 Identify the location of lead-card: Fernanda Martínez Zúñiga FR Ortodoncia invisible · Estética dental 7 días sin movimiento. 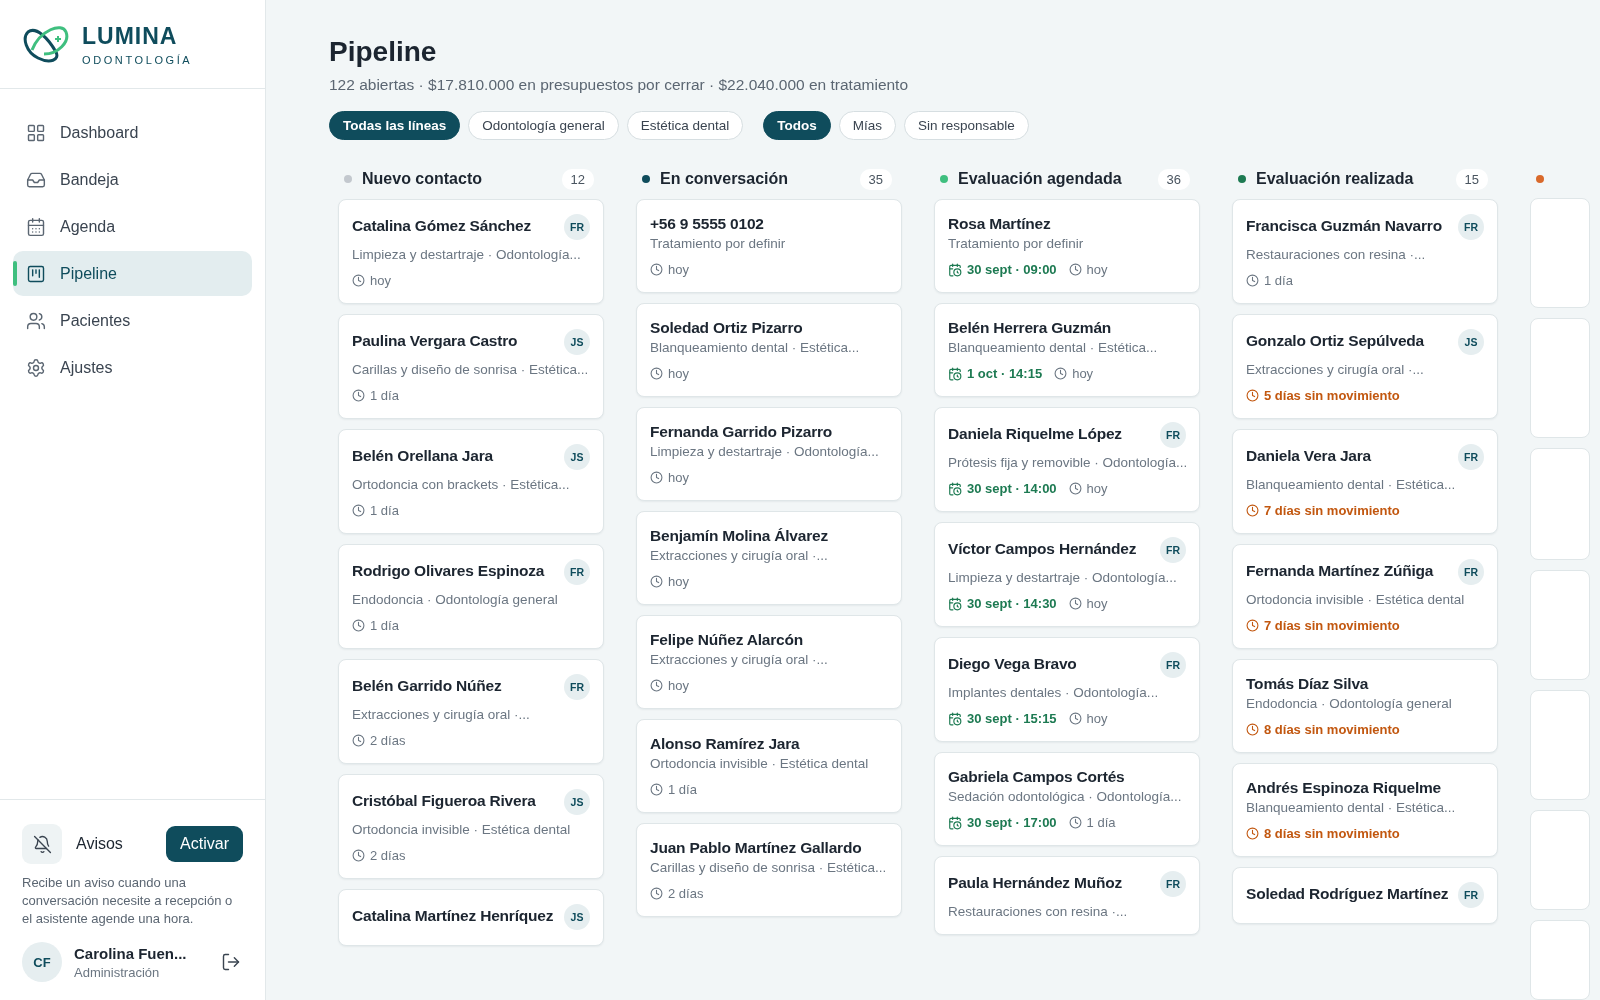
(1365, 596).